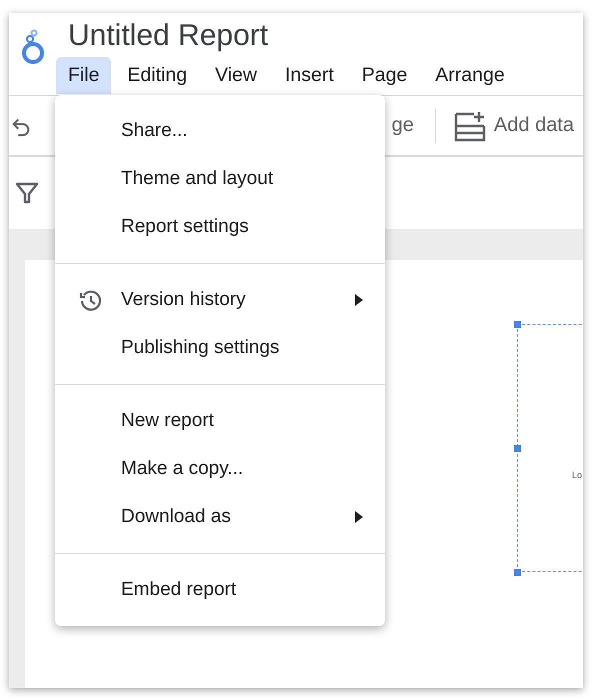  What do you see at coordinates (220, 421) in the screenshot?
I see `menu-item: New report` at bounding box center [220, 421].